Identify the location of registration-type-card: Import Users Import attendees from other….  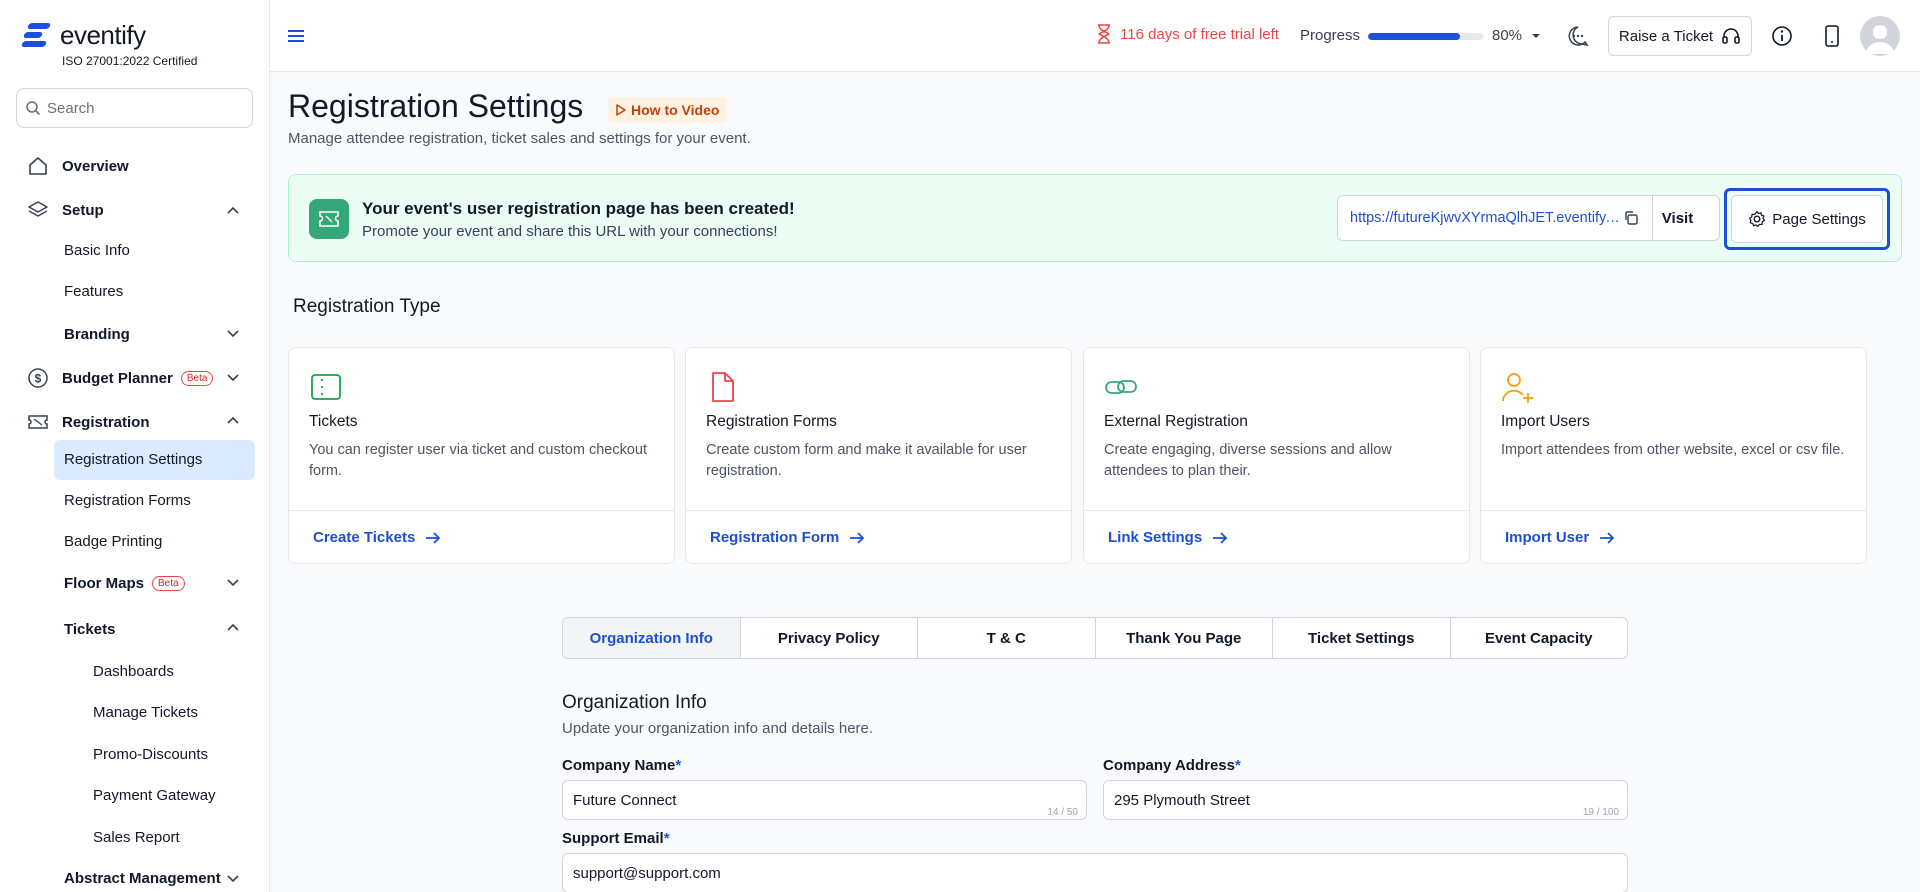
(1673, 455).